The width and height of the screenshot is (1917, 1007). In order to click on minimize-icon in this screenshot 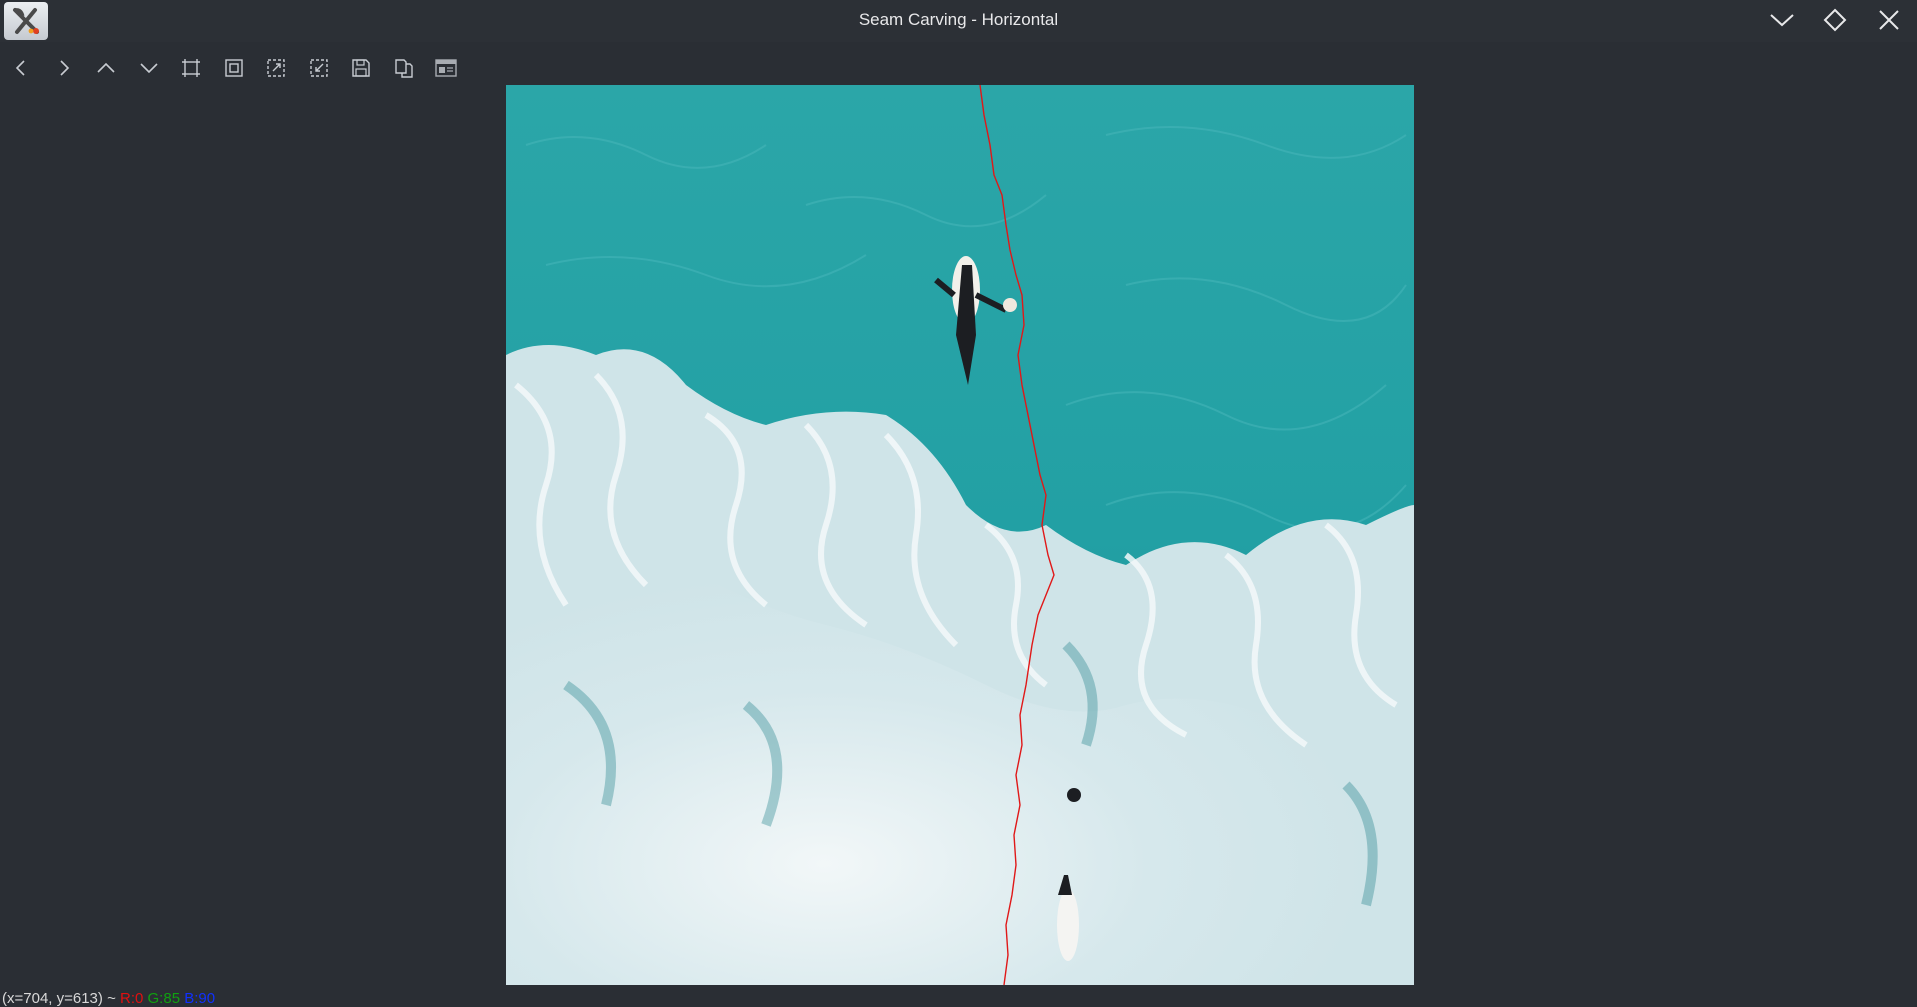, I will do `click(1782, 20)`.